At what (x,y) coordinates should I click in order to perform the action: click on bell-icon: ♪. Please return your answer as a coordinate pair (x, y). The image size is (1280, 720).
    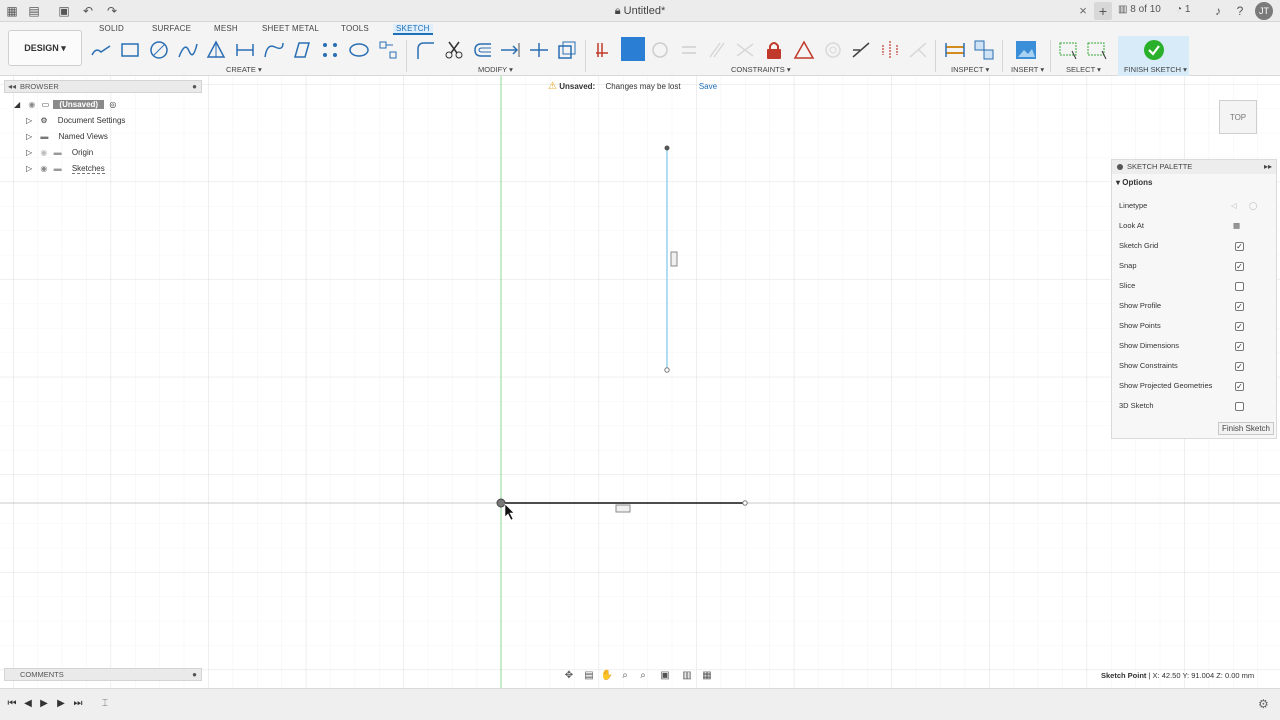
    Looking at the image, I should click on (1218, 11).